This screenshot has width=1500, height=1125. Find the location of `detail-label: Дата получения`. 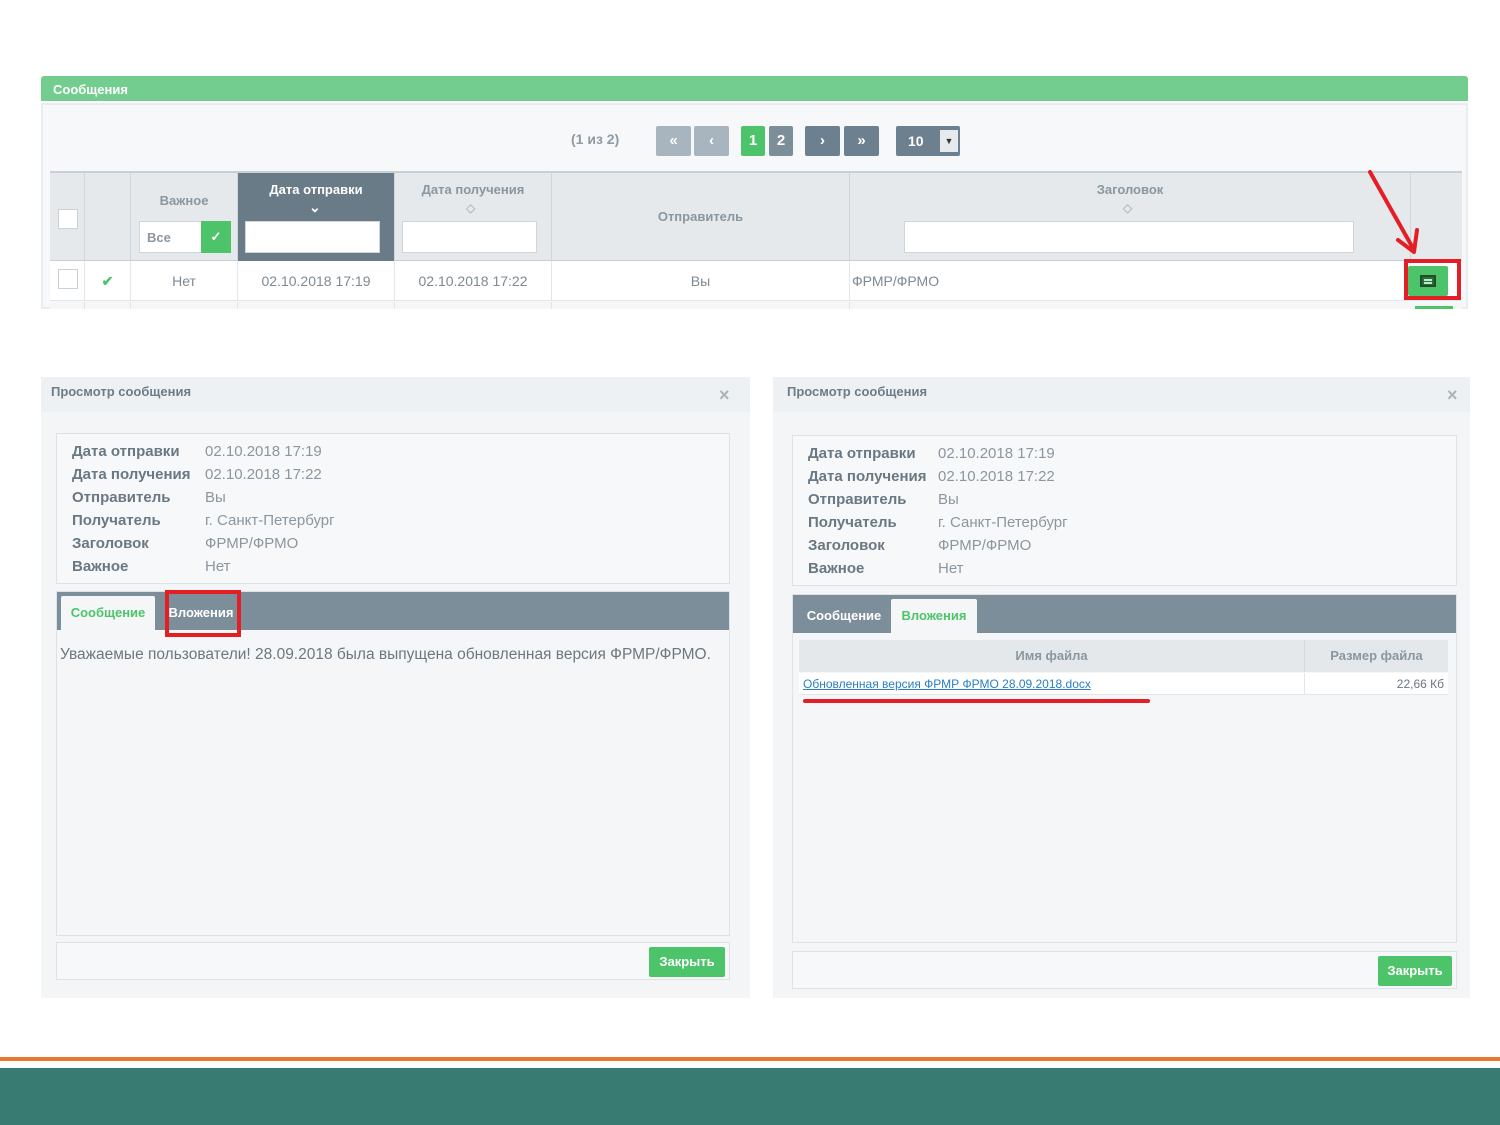

detail-label: Дата получения is located at coordinates (867, 476).